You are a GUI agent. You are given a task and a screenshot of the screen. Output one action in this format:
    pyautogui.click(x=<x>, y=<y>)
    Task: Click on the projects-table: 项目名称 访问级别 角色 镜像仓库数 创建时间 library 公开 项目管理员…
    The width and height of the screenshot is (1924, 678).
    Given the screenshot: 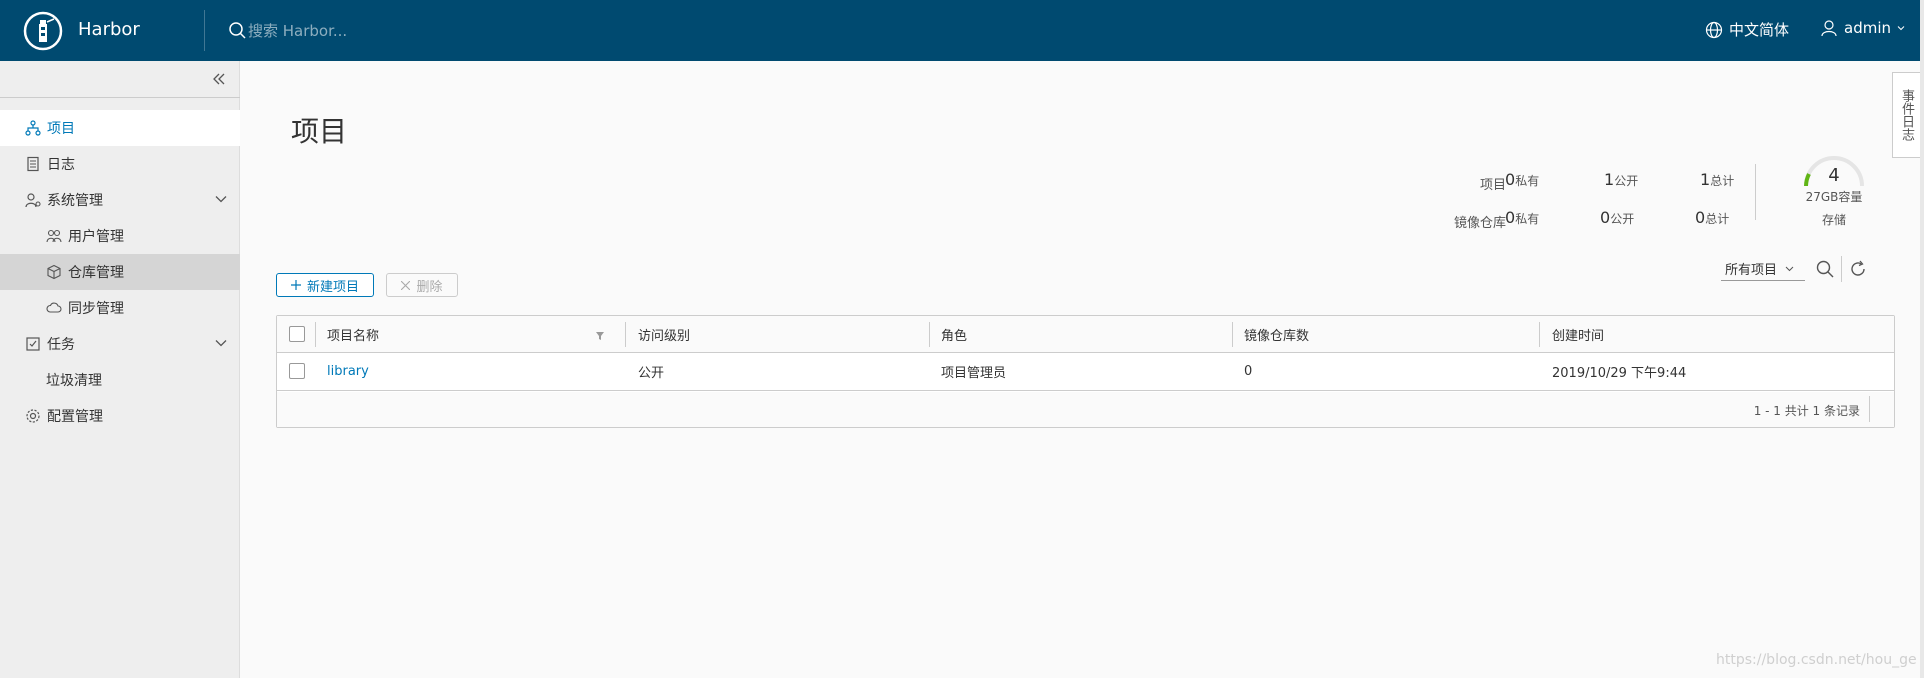 What is the action you would take?
    pyautogui.click(x=1085, y=371)
    